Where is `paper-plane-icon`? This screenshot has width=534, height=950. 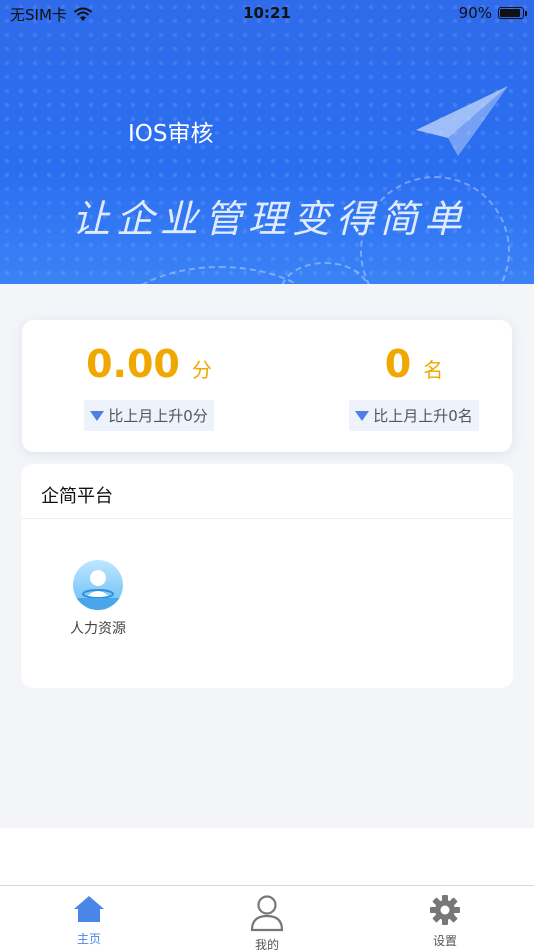 paper-plane-icon is located at coordinates (462, 121).